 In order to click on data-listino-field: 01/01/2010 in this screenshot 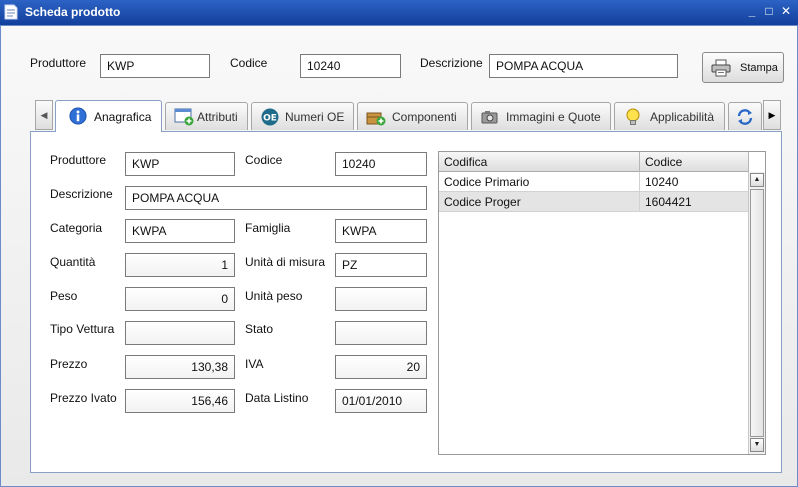, I will do `click(381, 401)`.